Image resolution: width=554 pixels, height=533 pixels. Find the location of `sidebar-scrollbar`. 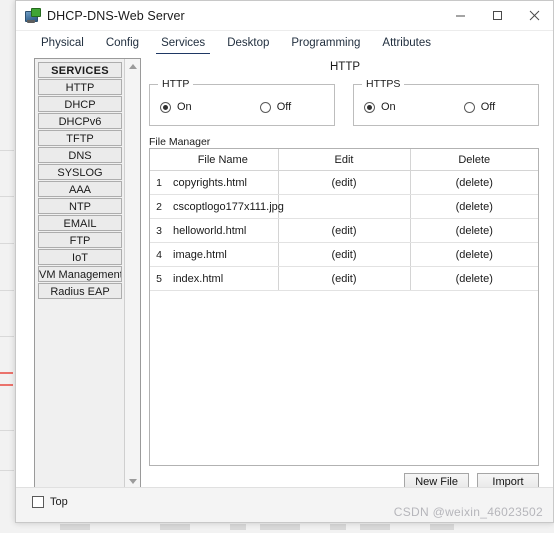

sidebar-scrollbar is located at coordinates (132, 274).